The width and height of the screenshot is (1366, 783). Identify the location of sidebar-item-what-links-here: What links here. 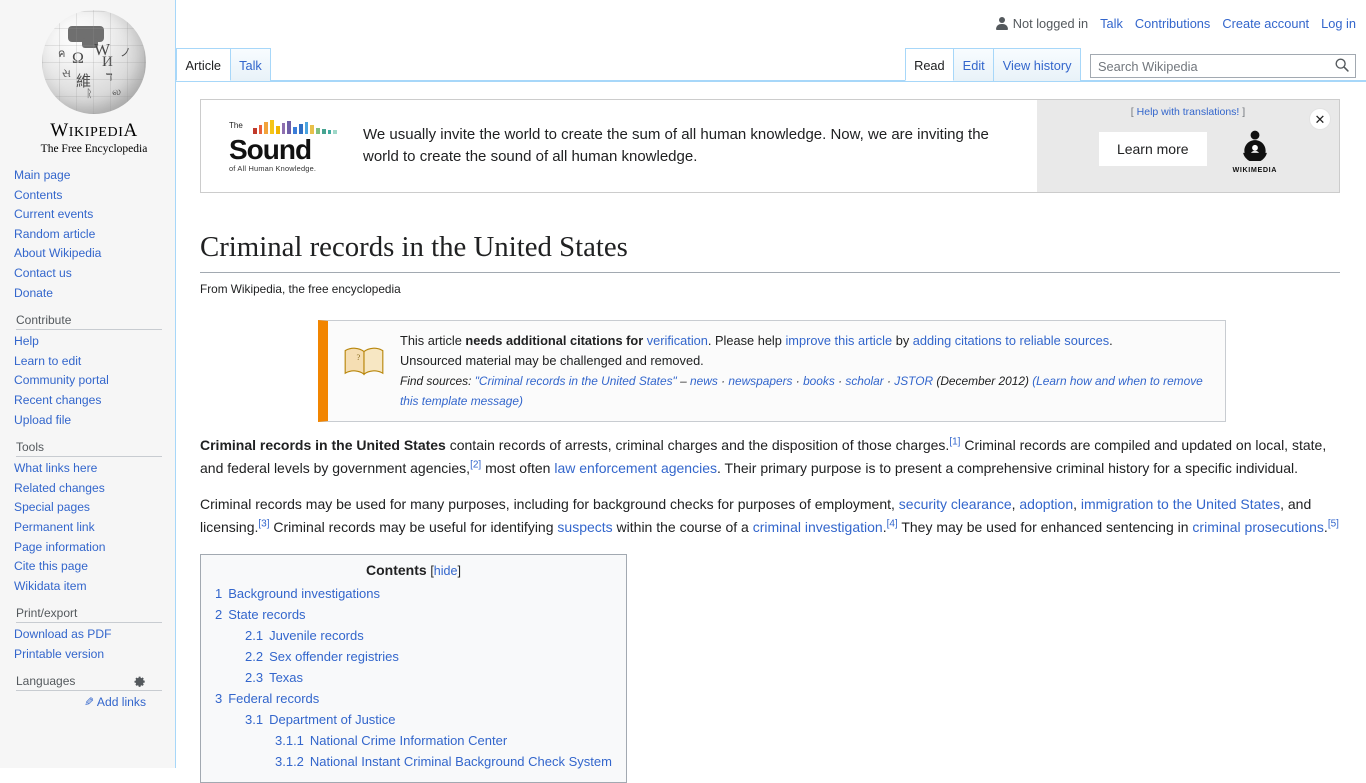
(88, 469).